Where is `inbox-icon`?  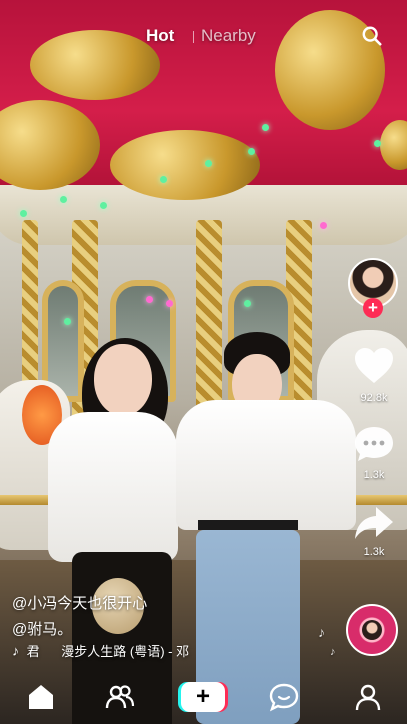 inbox-icon is located at coordinates (284, 697).